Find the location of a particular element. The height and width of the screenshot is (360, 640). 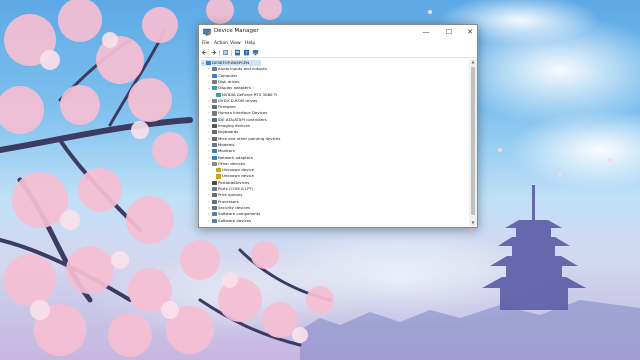

window-title: Device Manager is located at coordinates (236, 31).